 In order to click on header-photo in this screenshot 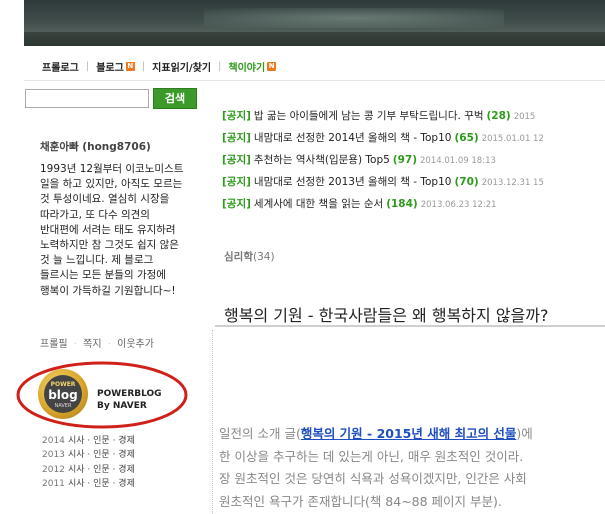, I will do `click(314, 23)`.